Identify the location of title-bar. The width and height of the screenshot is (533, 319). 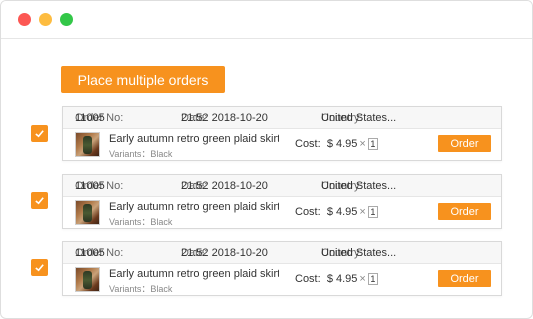
(266, 20).